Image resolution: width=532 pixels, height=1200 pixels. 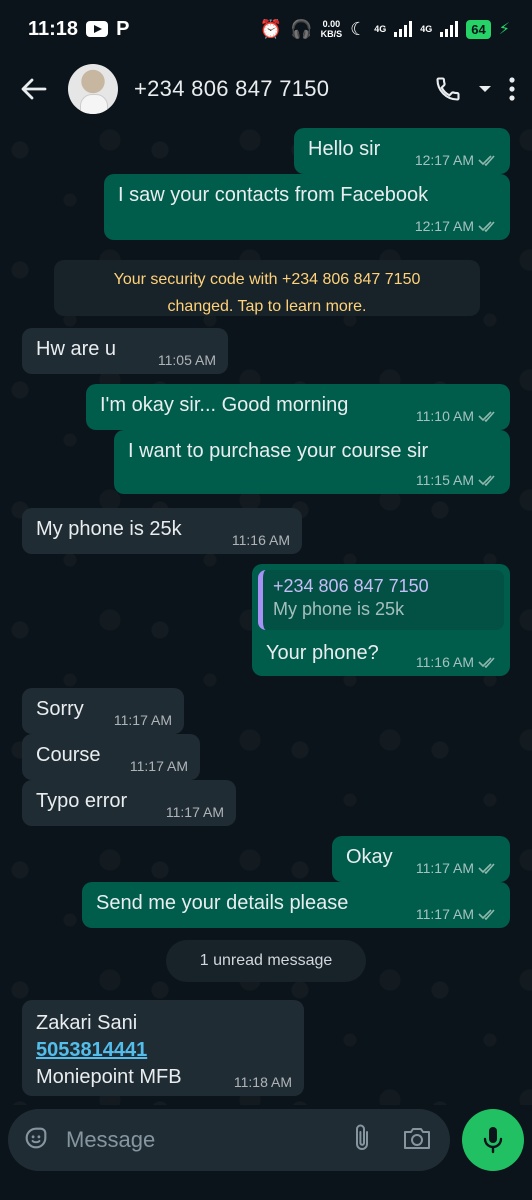 I want to click on youtube-icon, so click(x=97, y=29).